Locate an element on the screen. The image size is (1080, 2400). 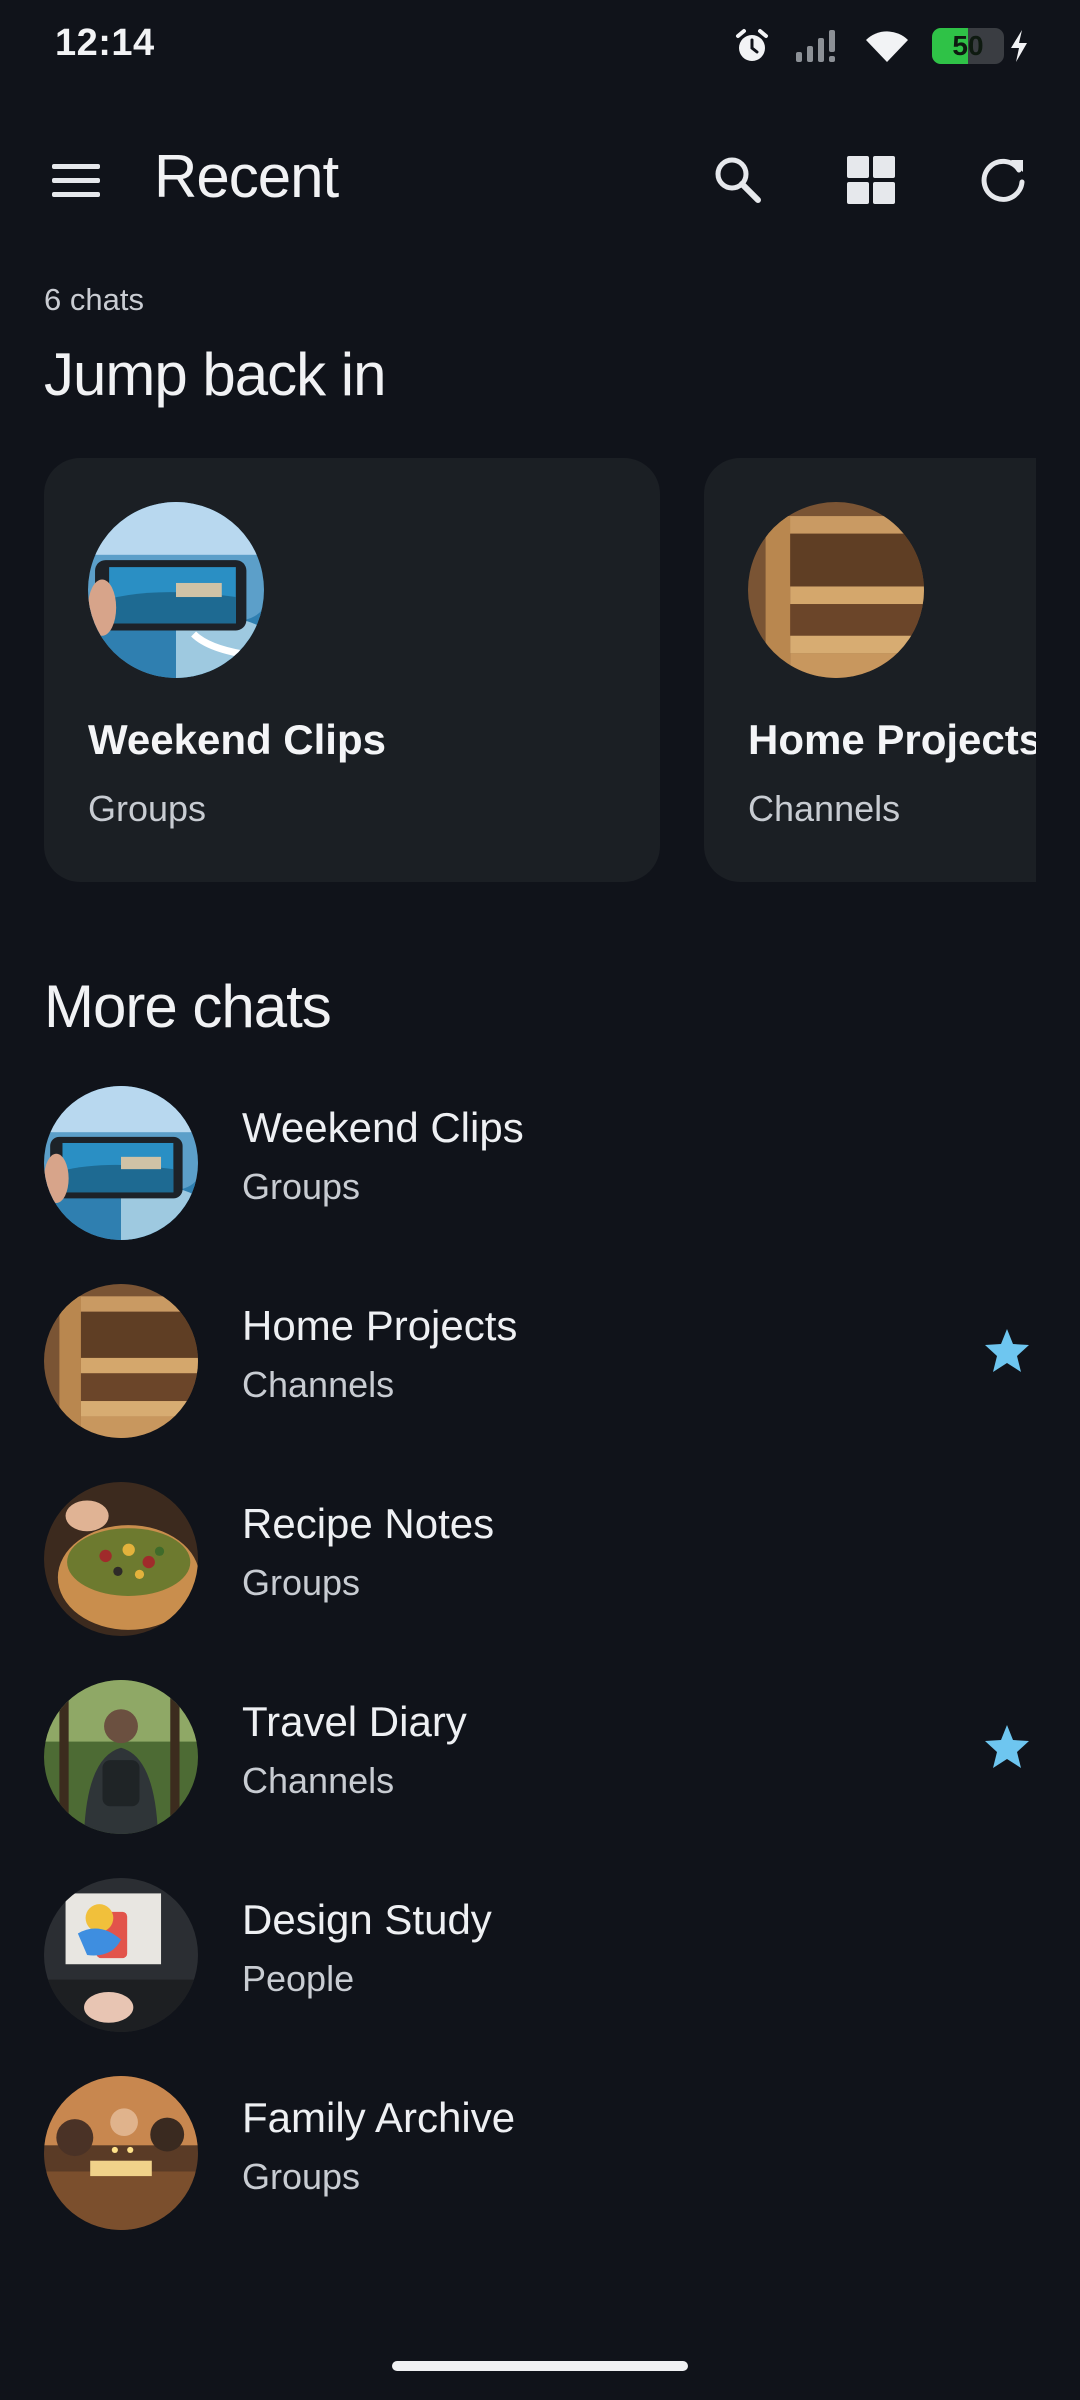
status-icons: 50 is located at coordinates (881, 46).